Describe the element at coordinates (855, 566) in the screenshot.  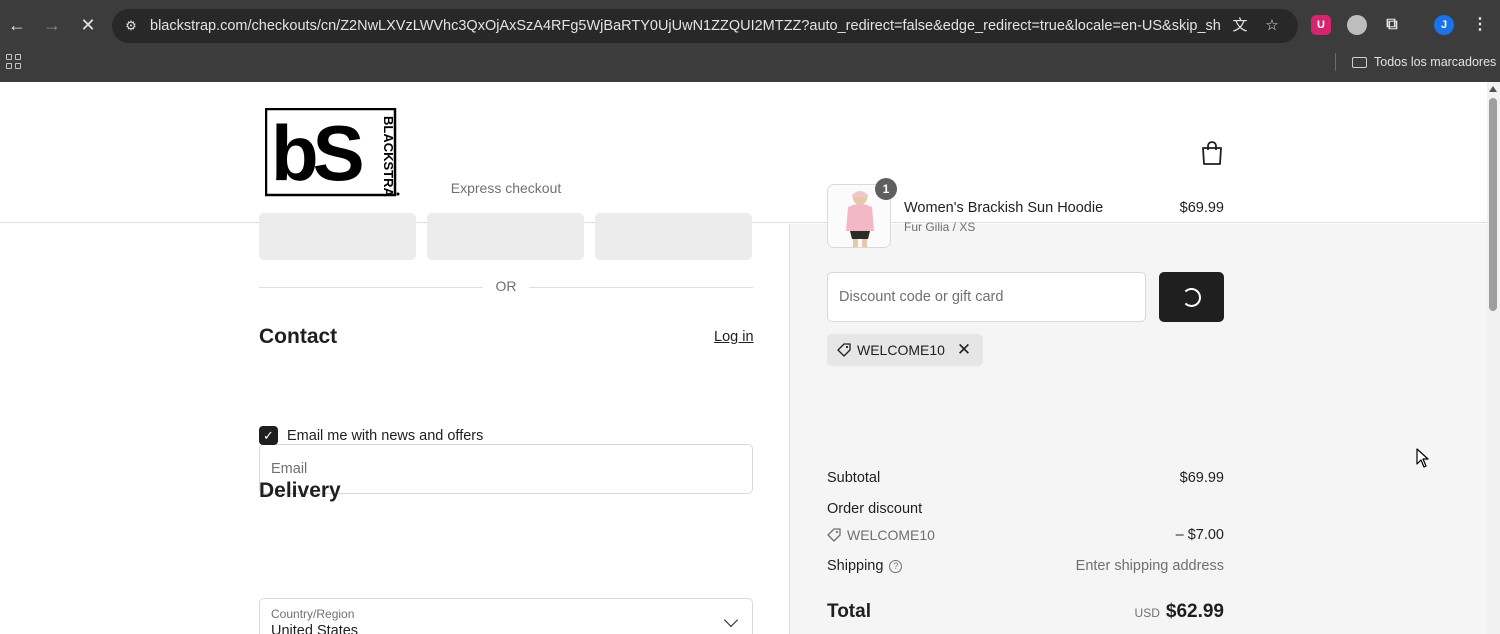
I see `shipping-label: Shipping` at that location.